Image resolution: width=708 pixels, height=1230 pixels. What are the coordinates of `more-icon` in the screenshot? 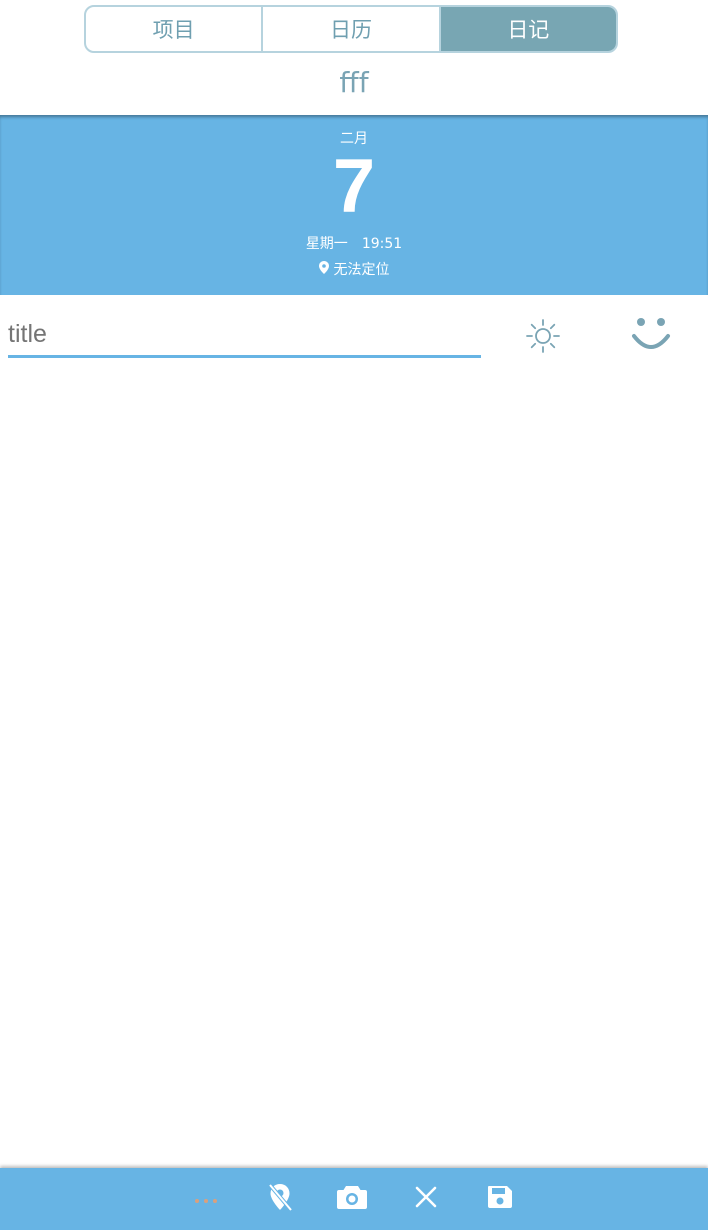 It's located at (206, 1199).